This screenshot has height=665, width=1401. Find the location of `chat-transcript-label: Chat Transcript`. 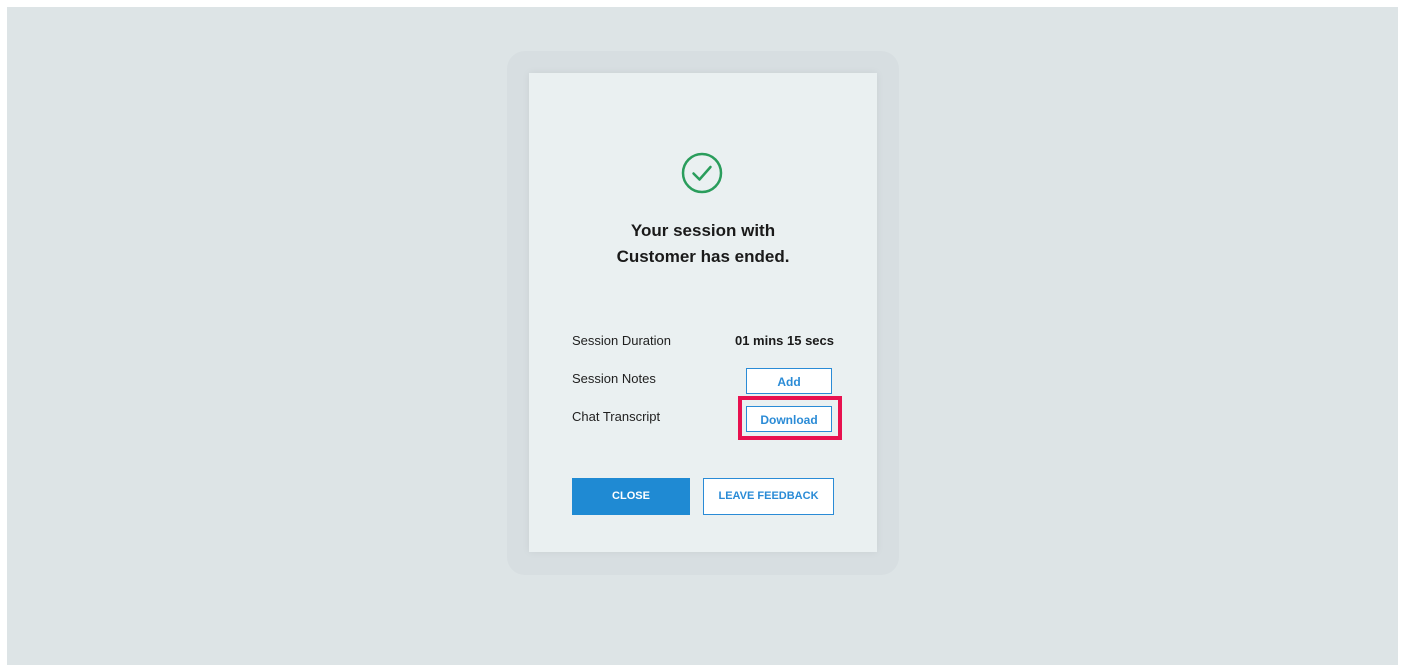

chat-transcript-label: Chat Transcript is located at coordinates (616, 416).